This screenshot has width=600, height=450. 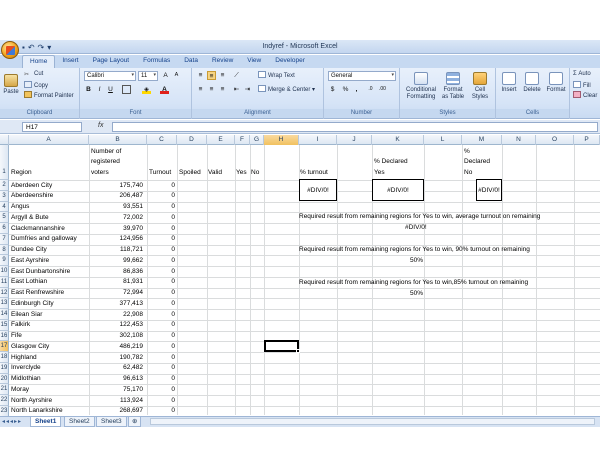 What do you see at coordinates (10, 50) in the screenshot?
I see `office-button` at bounding box center [10, 50].